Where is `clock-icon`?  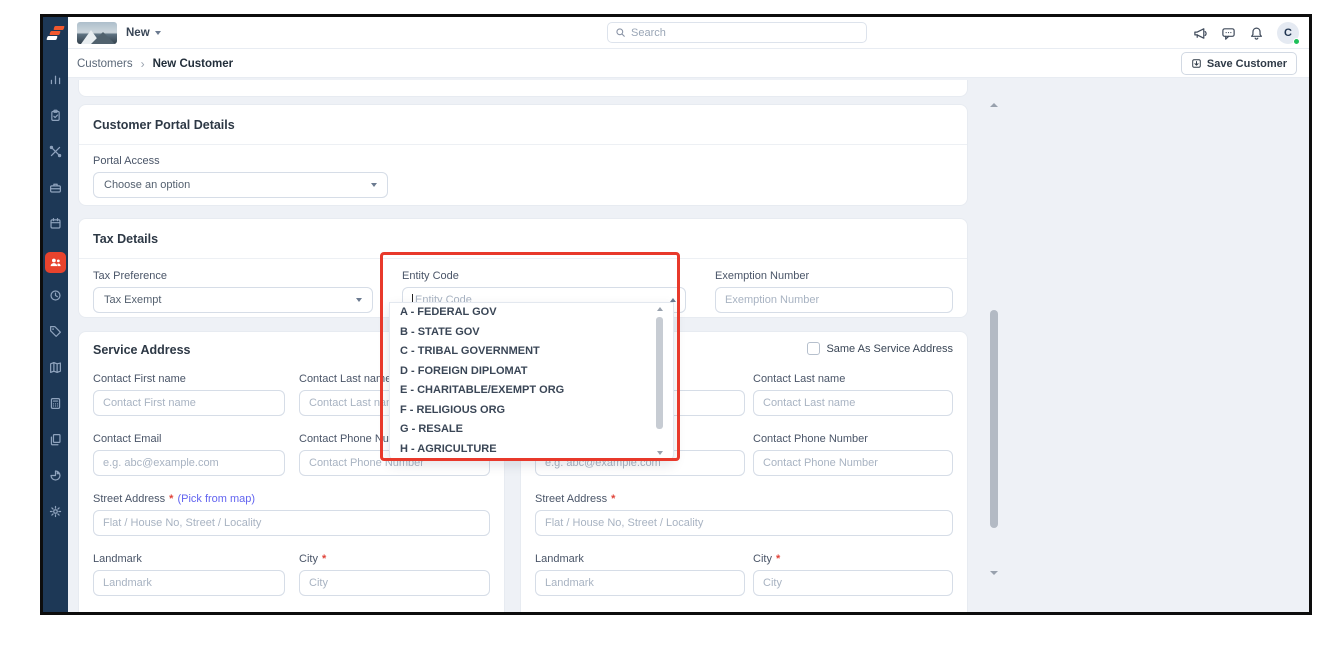
clock-icon is located at coordinates (55, 298).